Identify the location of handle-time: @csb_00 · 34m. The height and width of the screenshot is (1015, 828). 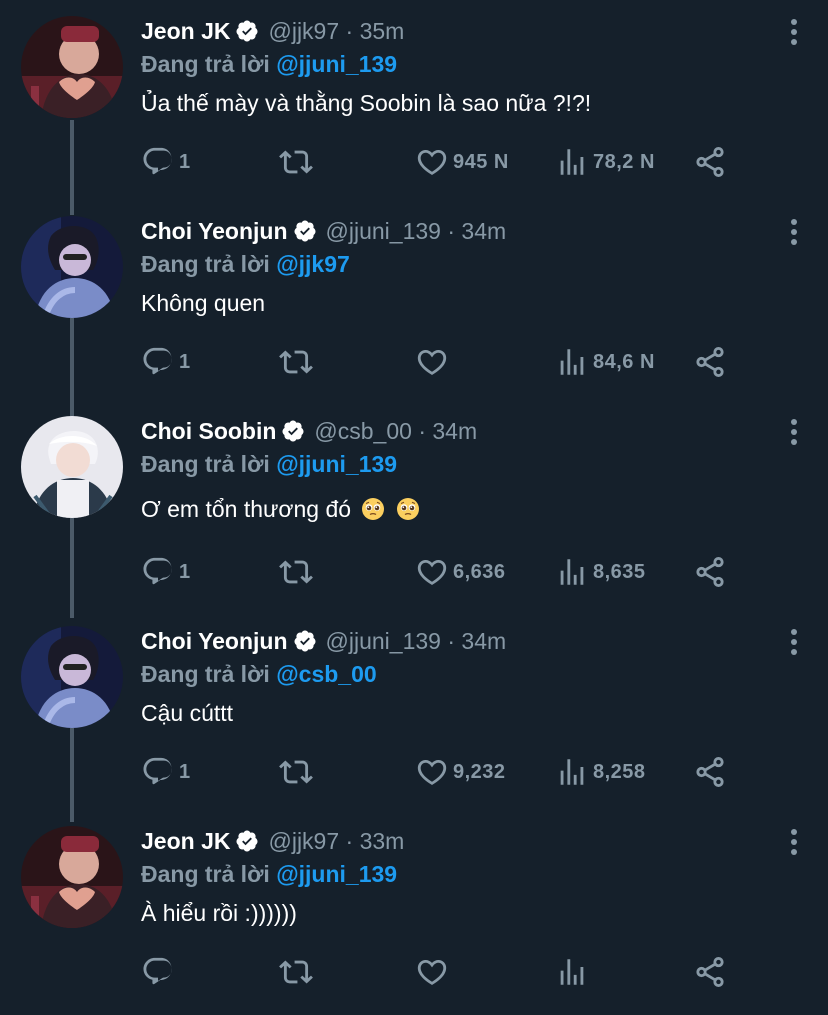
(395, 431).